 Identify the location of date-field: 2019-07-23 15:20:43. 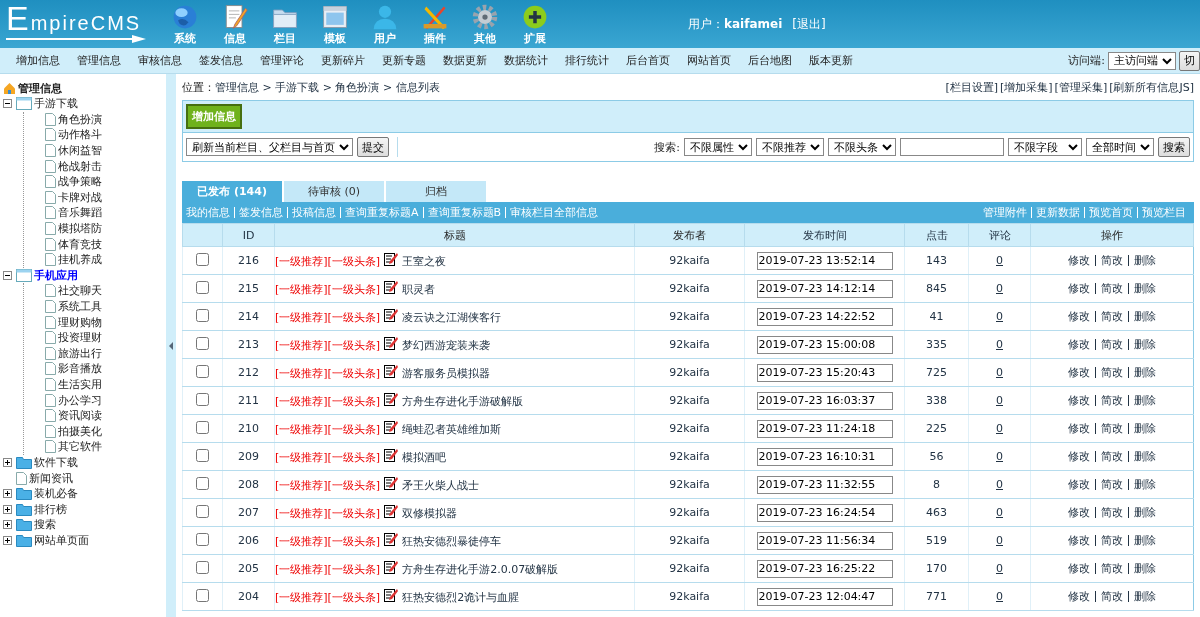
(824, 372).